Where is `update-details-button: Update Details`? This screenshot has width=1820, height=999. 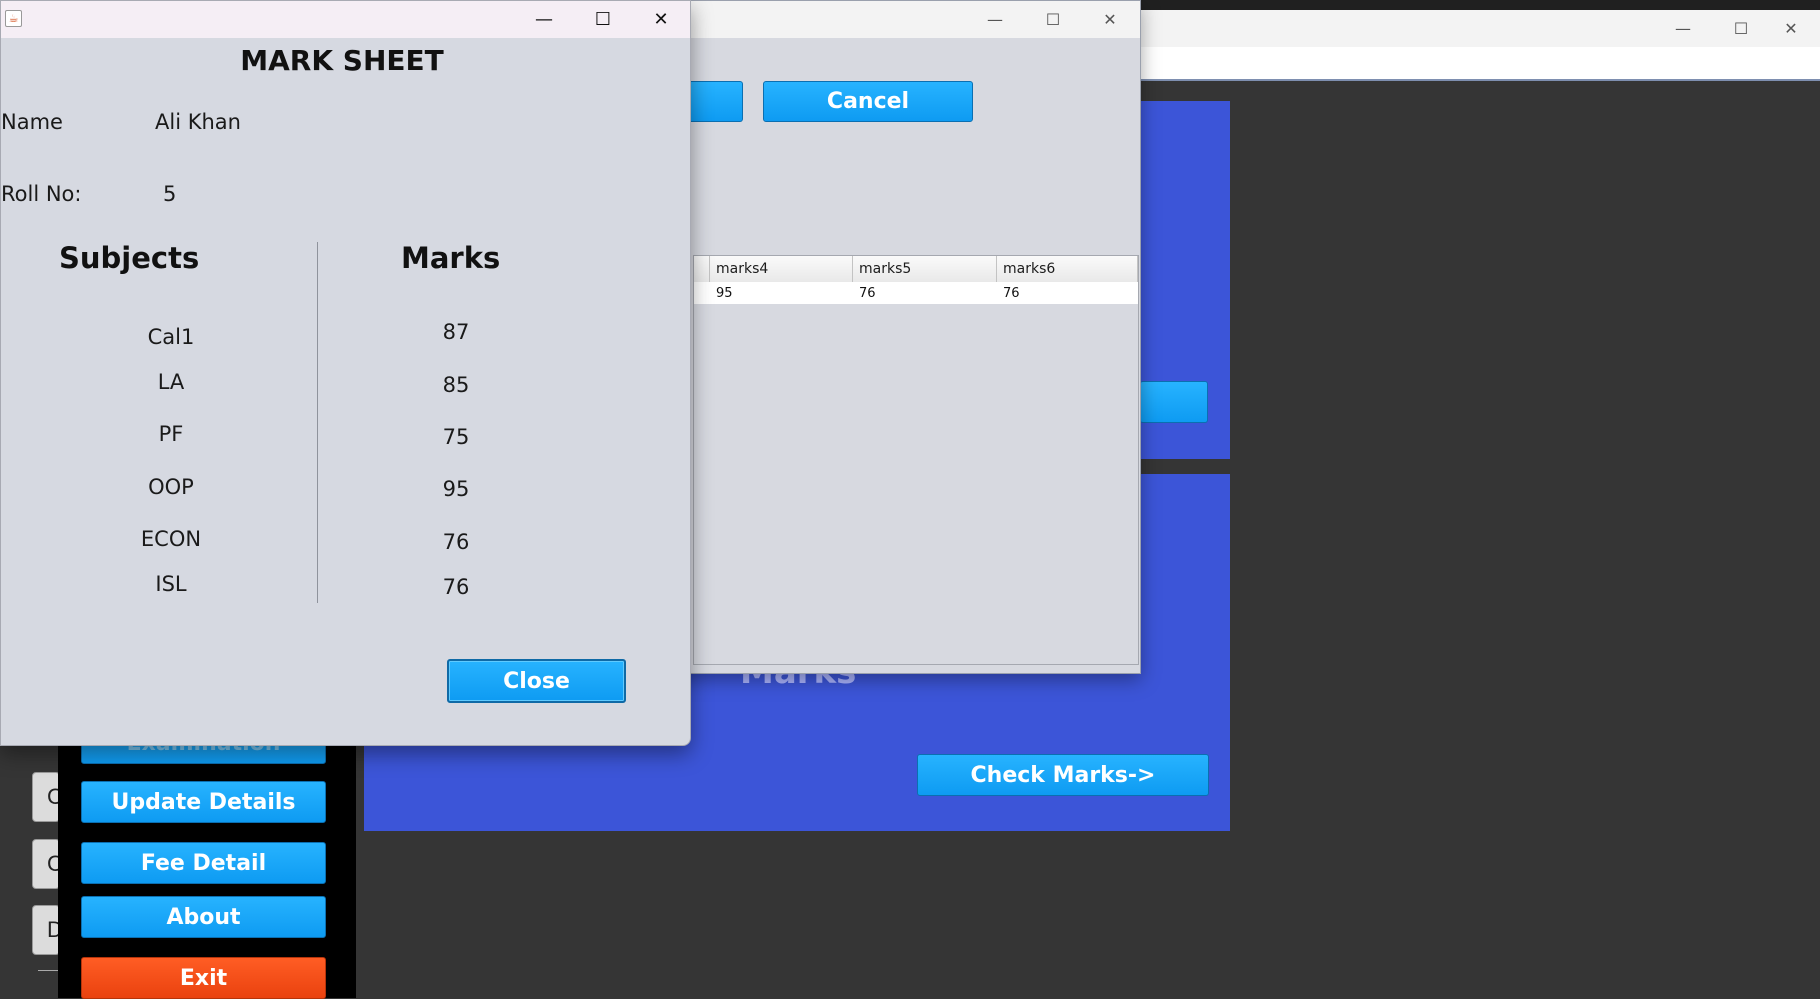
update-details-button: Update Details is located at coordinates (203, 802).